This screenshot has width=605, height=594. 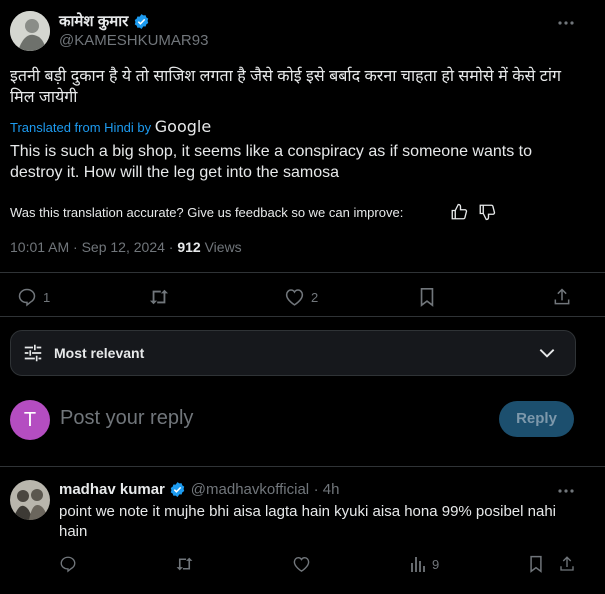 What do you see at coordinates (112, 489) in the screenshot?
I see `reply-author-name: madhav kumar` at bounding box center [112, 489].